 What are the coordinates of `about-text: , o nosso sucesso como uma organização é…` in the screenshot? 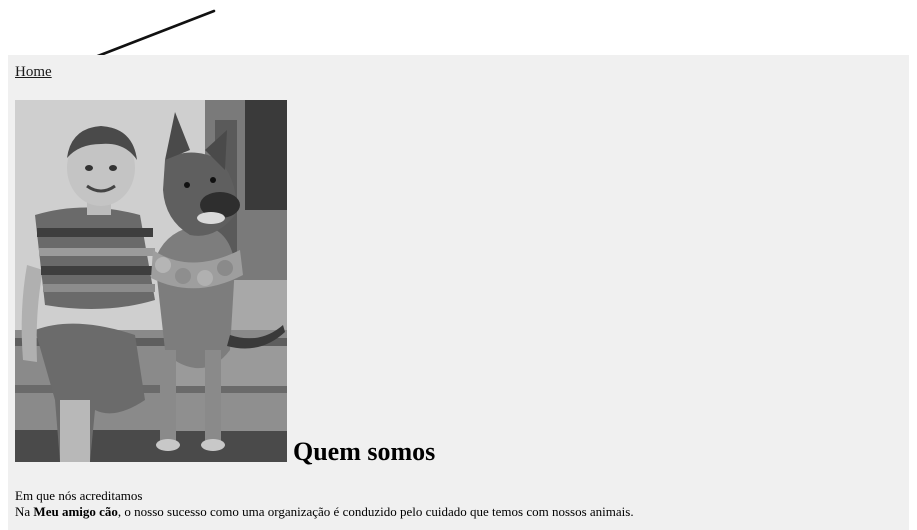 It's located at (375, 511).